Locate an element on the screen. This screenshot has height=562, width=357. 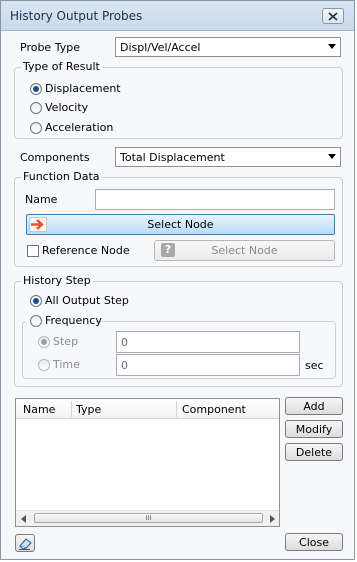
scroll-left-icon is located at coordinates (23, 519).